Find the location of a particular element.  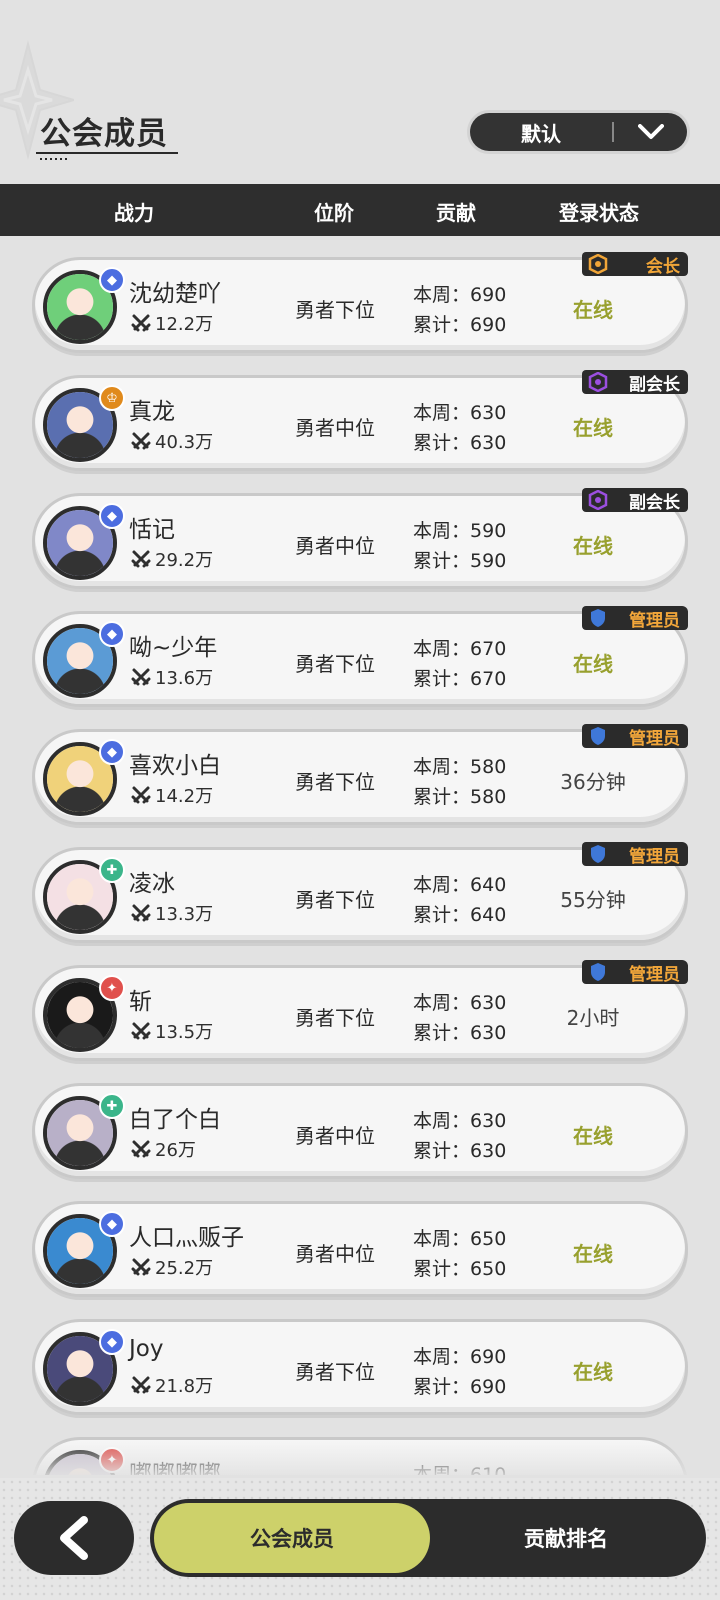

member-row: ◆ 呦~少年 13.6万 勇者下位 本周：670 累计：670 在线 管理员 is located at coordinates (360, 656).